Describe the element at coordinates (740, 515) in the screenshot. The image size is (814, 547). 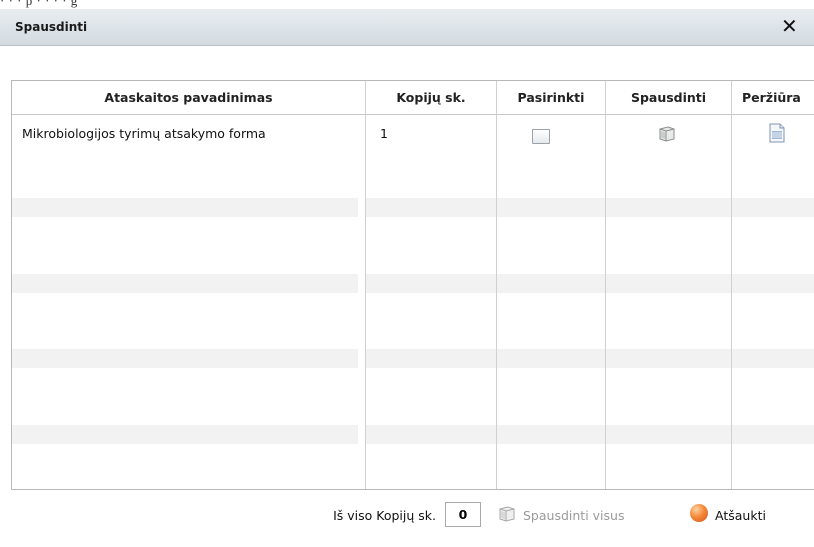
I see `cancel-label: Atšaukti` at that location.